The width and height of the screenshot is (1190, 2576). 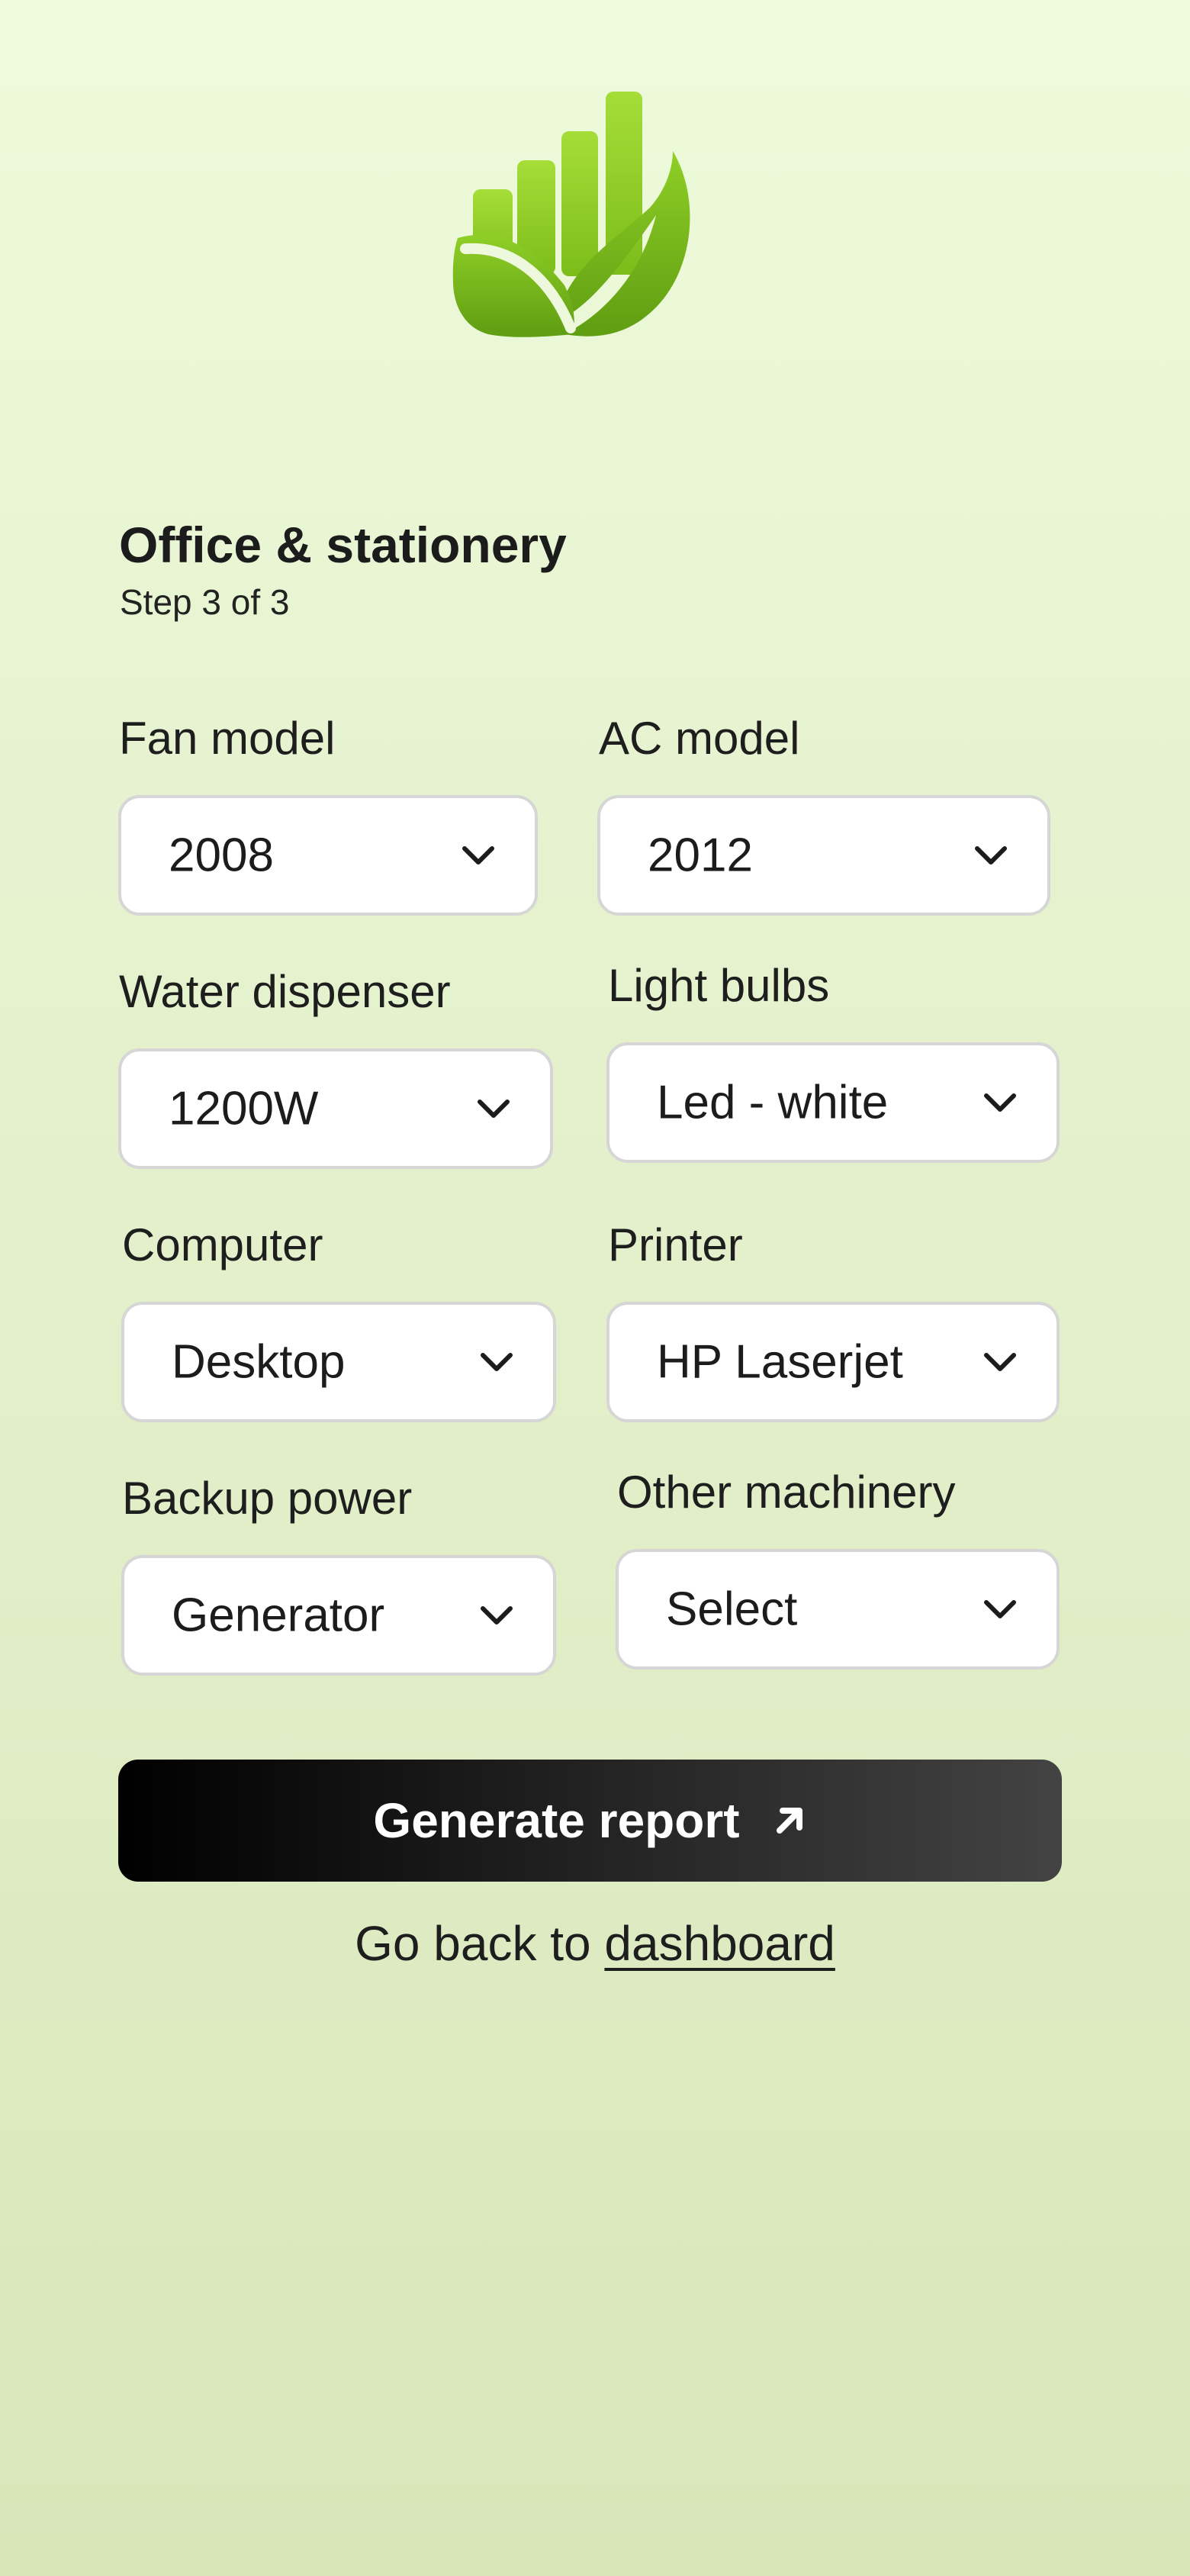 What do you see at coordinates (699, 738) in the screenshot?
I see `ac-model-label: AC model` at bounding box center [699, 738].